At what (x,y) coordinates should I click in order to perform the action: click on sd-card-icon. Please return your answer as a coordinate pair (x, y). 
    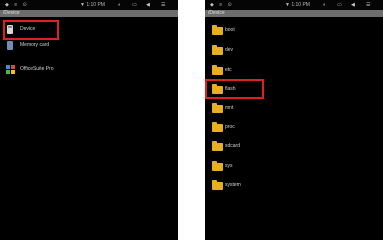
    Looking at the image, I should click on (10, 29).